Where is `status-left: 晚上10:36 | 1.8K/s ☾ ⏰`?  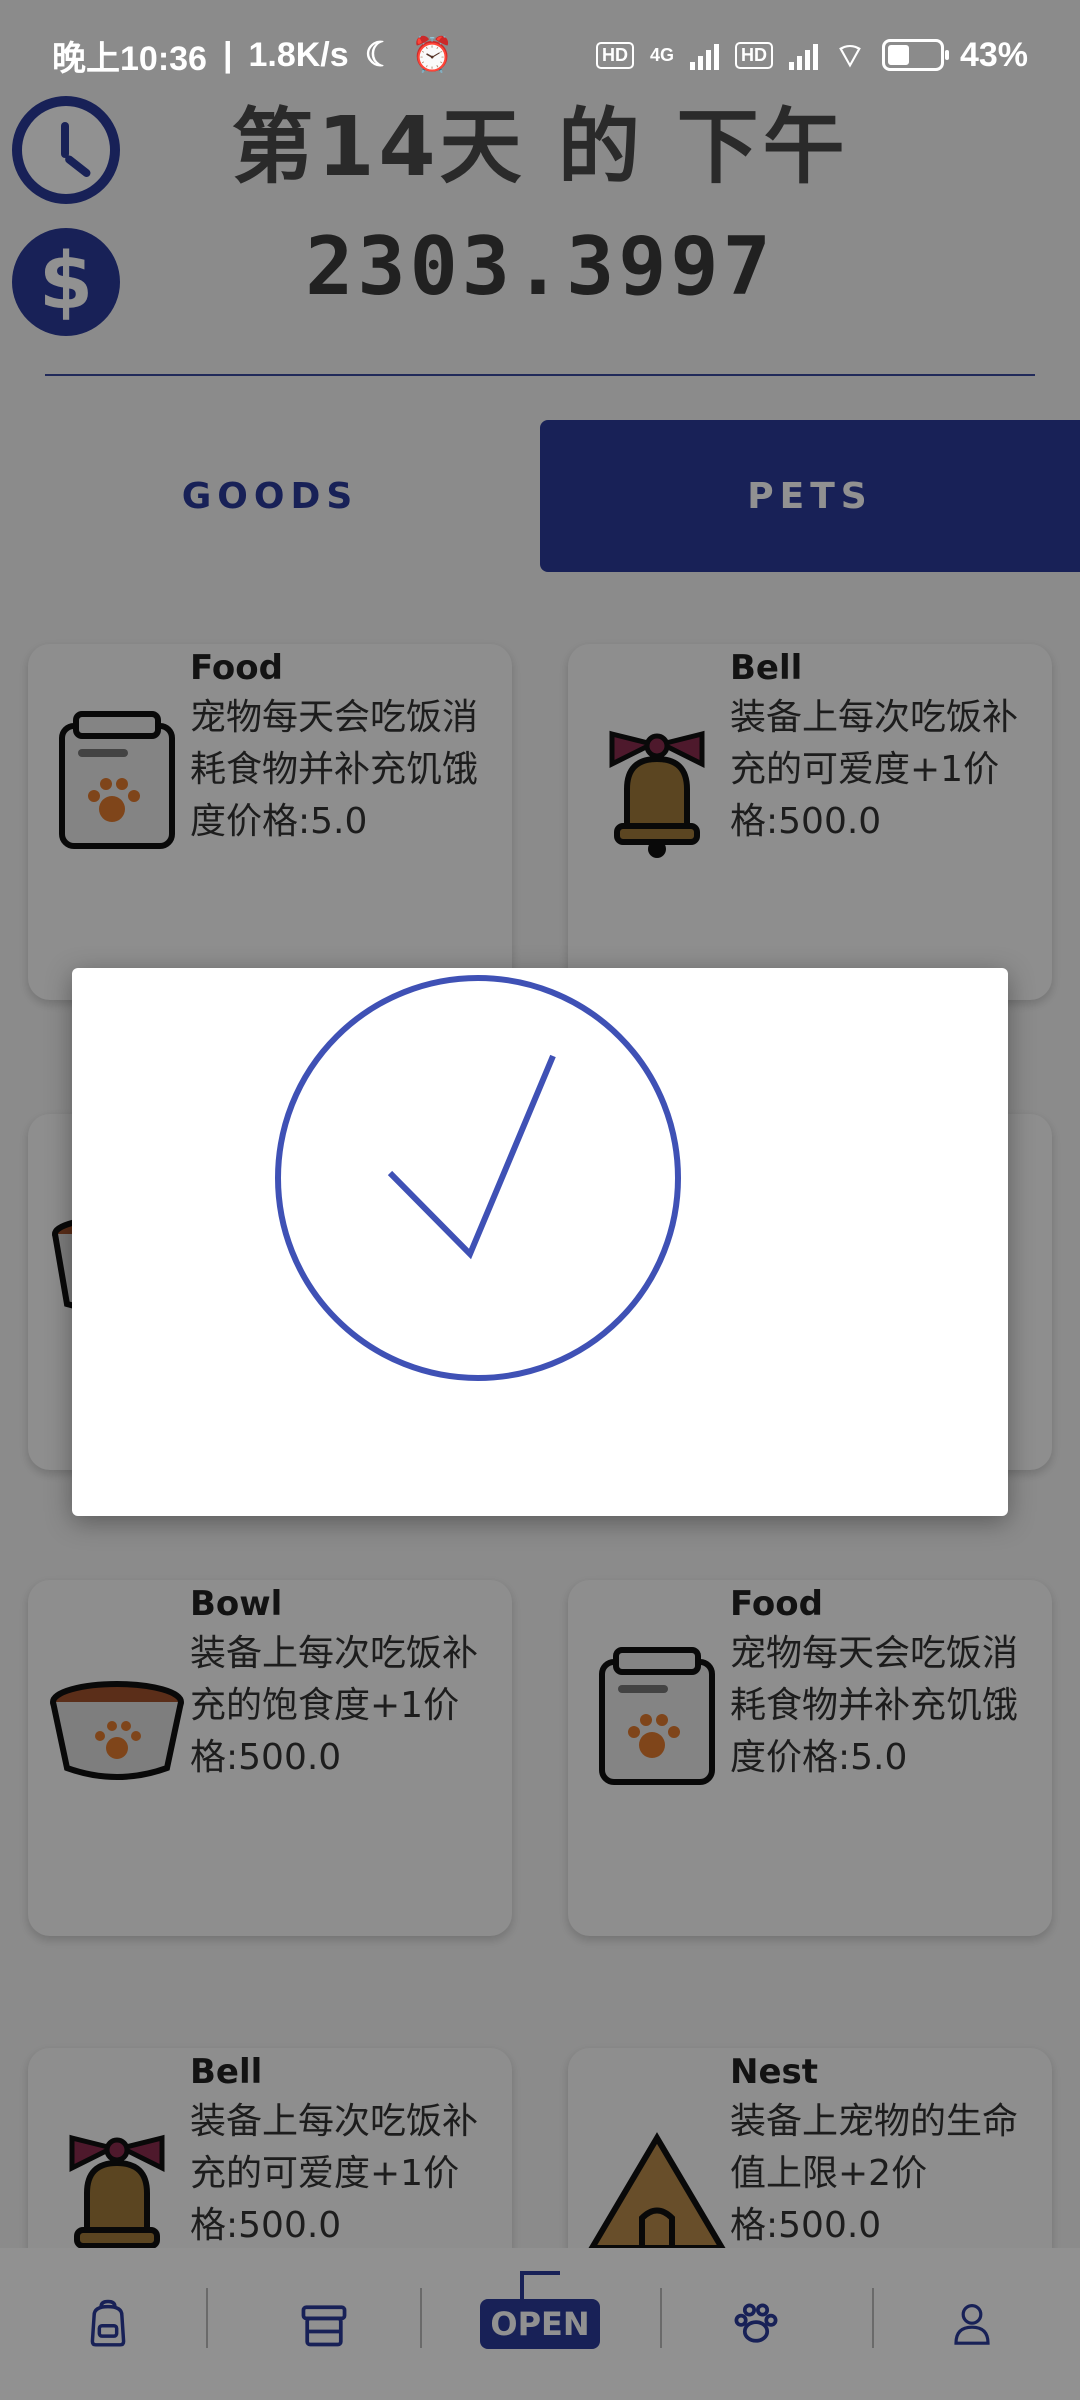
status-left: 晚上10:36 | 1.8K/s ☾ ⏰ is located at coordinates (253, 55).